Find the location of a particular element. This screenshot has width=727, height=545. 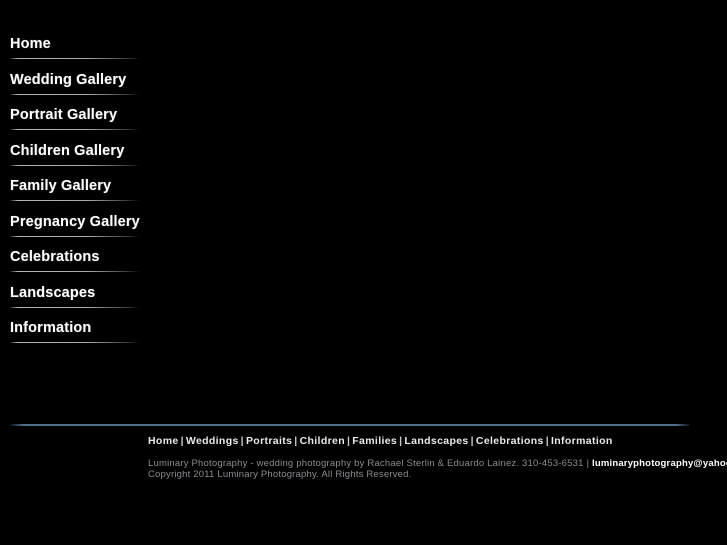

footer-link-weddings: Weddings is located at coordinates (212, 441).